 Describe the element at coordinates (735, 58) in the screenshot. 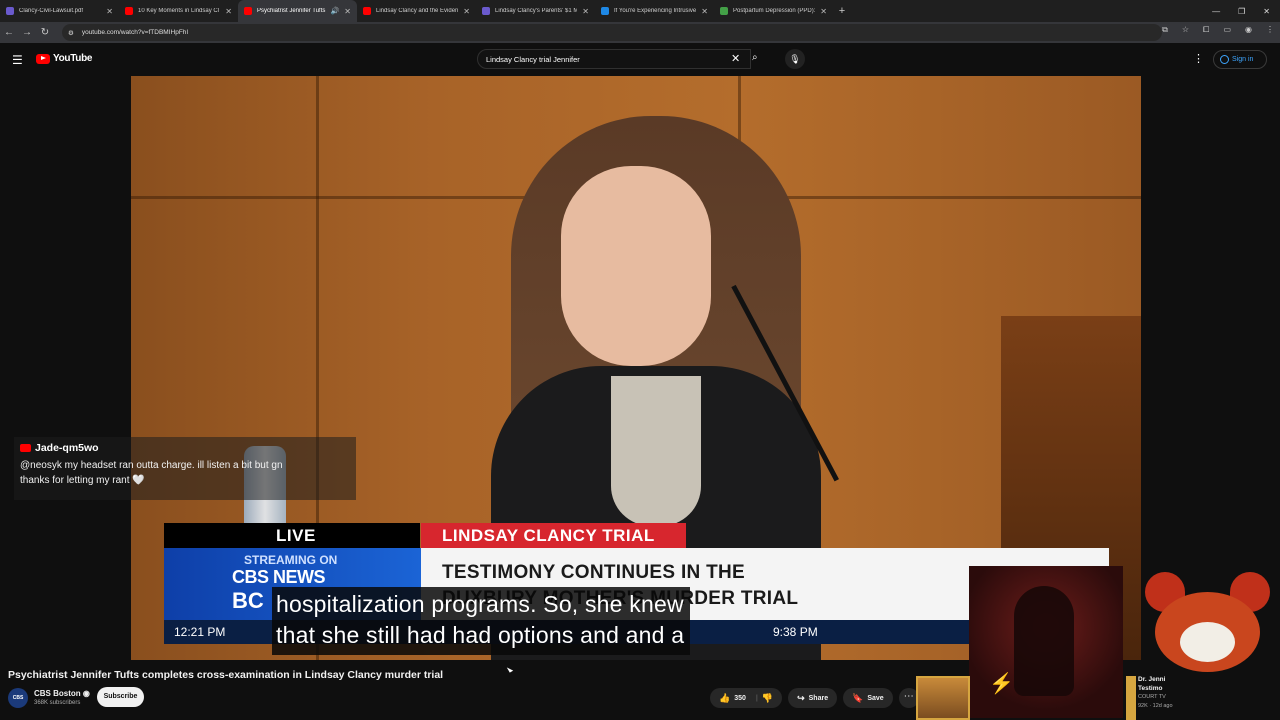

I see `clear-search-icon: ✕` at that location.